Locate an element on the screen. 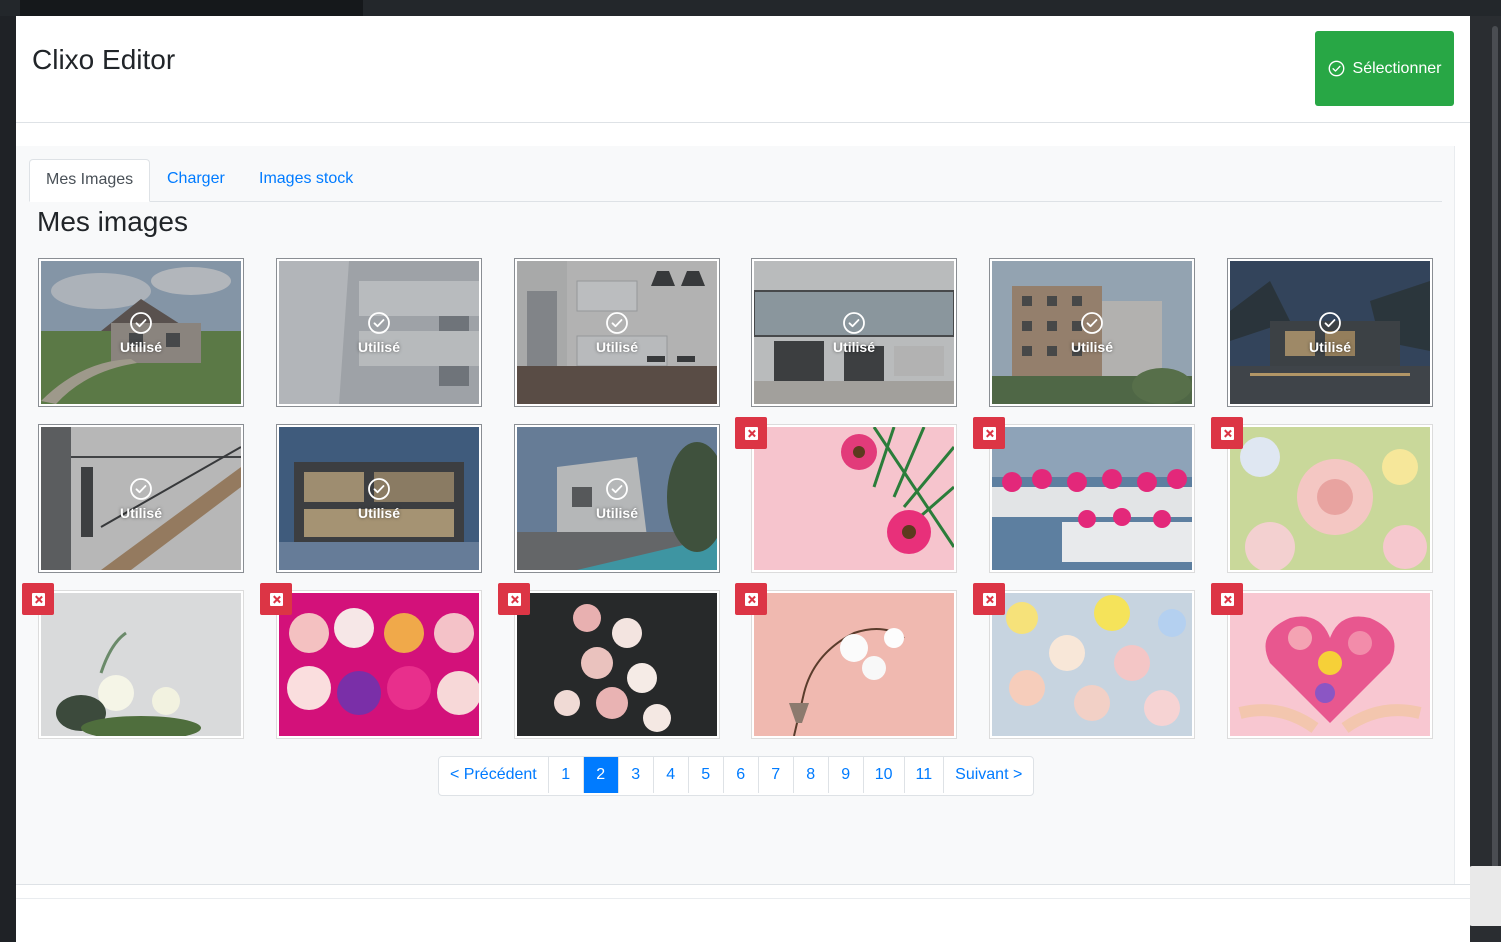 Image resolution: width=1501 pixels, height=942 pixels. pagination-previous: < Précédent is located at coordinates (493, 775).